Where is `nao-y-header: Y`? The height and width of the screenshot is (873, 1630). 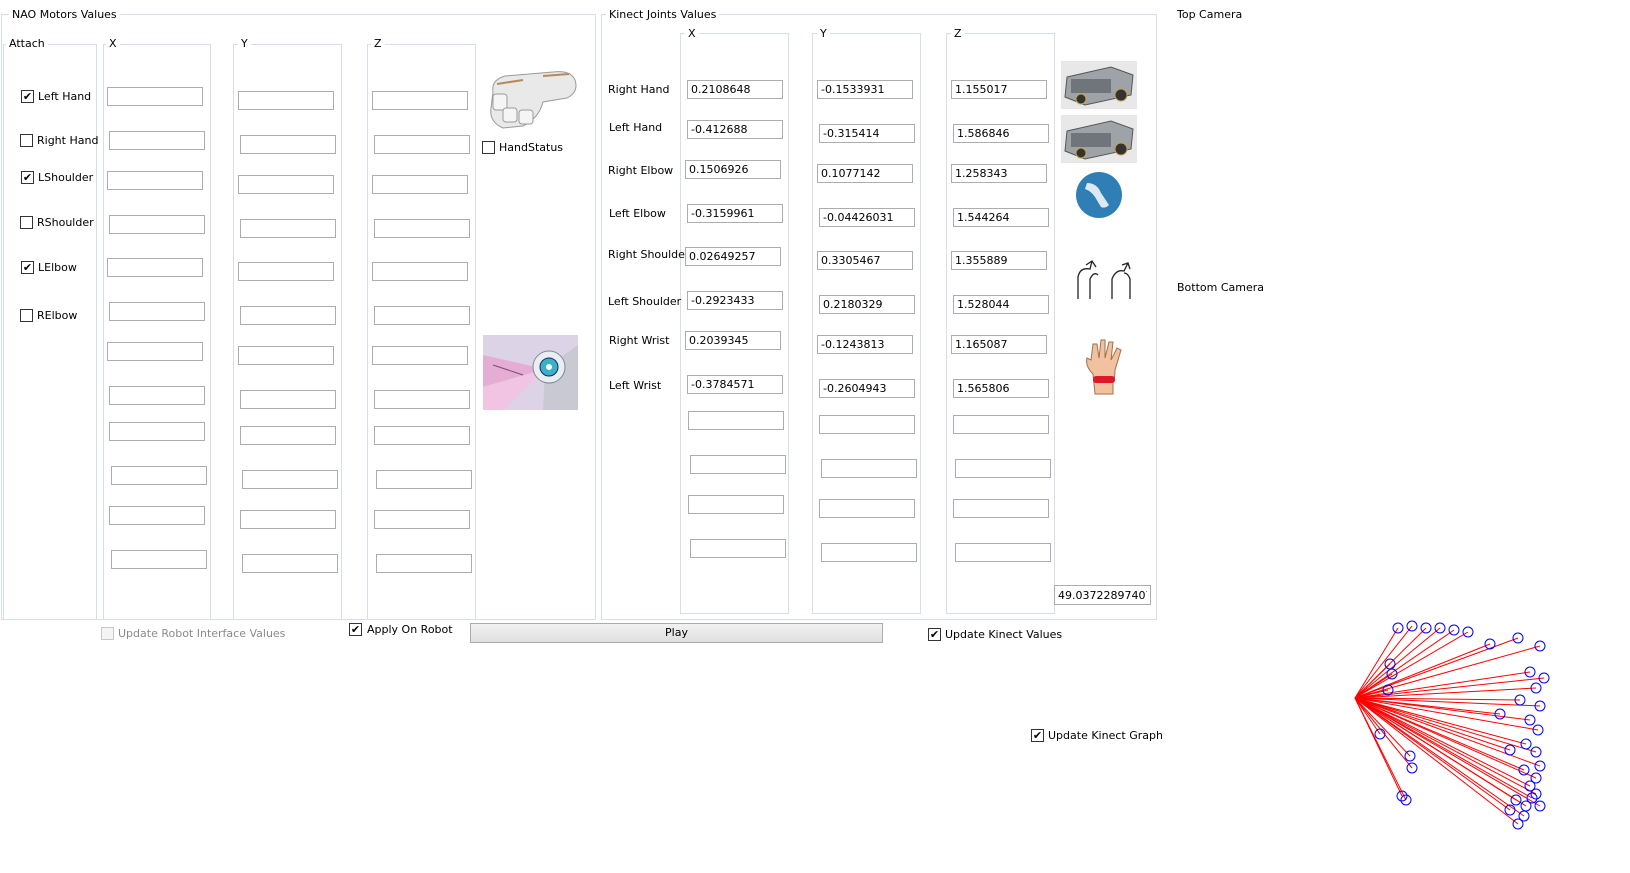 nao-y-header: Y is located at coordinates (244, 43).